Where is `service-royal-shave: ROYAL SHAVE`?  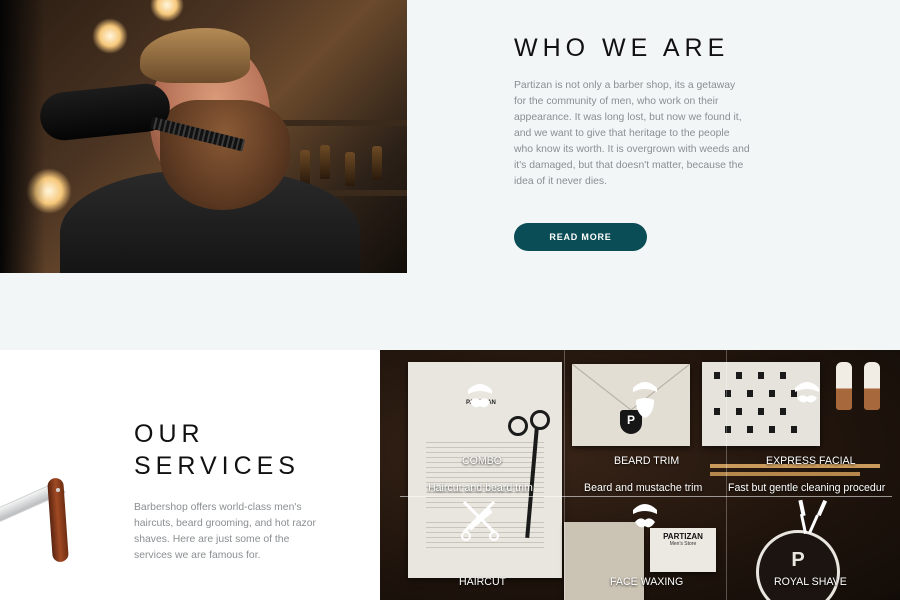 service-royal-shave: ROYAL SHAVE is located at coordinates (813, 548).